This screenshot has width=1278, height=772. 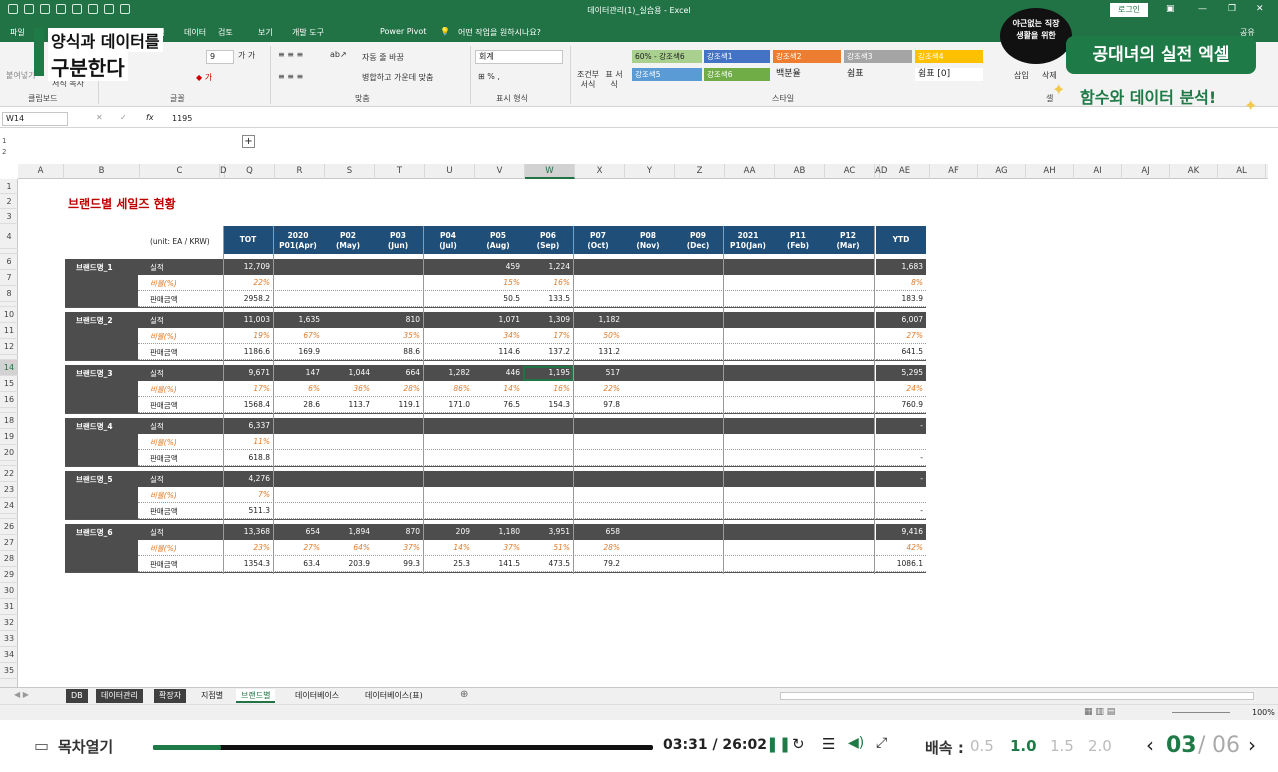 What do you see at coordinates (85, 746) in the screenshot?
I see `toc-button: 목차열기` at bounding box center [85, 746].